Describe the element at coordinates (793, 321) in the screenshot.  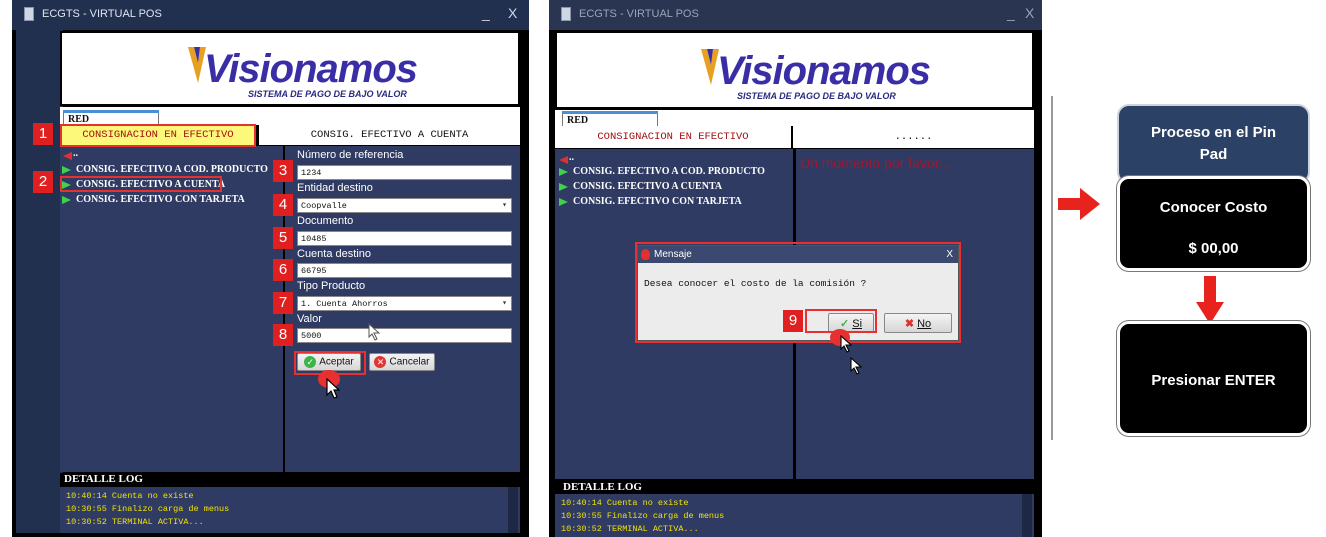
I see `step-badge-9: 9` at that location.